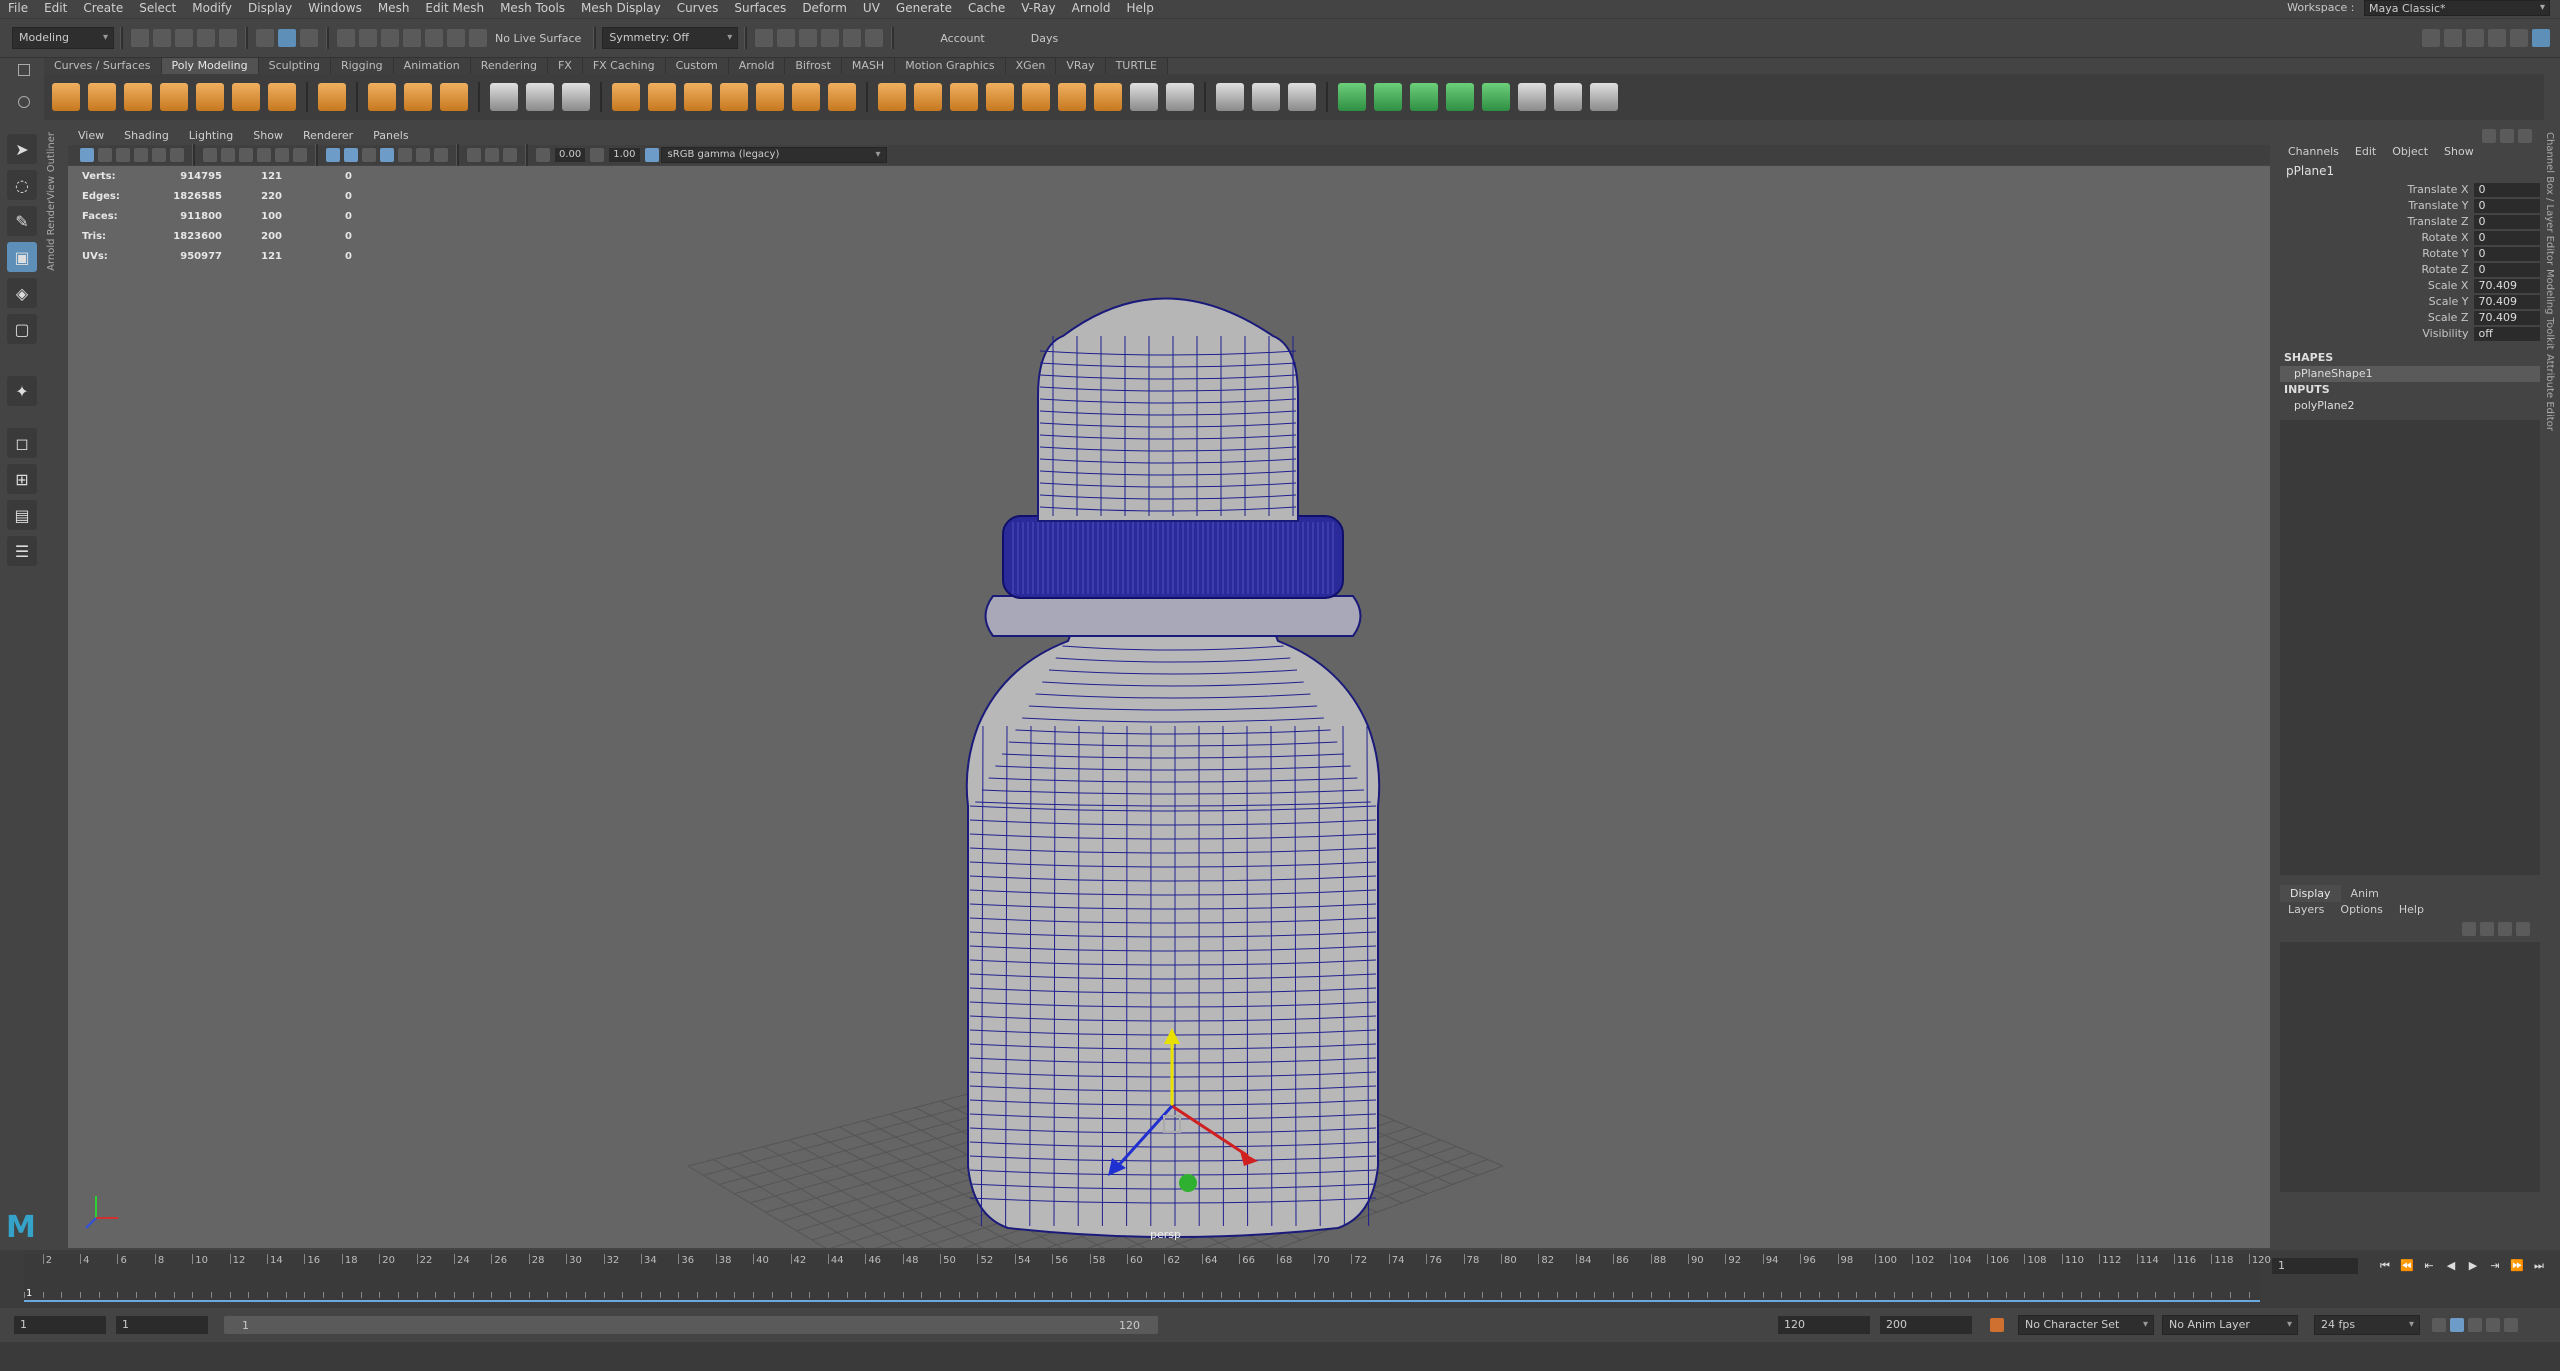 This screenshot has height=1371, width=2560. What do you see at coordinates (924, 8) in the screenshot?
I see `menu-generate: Generate` at bounding box center [924, 8].